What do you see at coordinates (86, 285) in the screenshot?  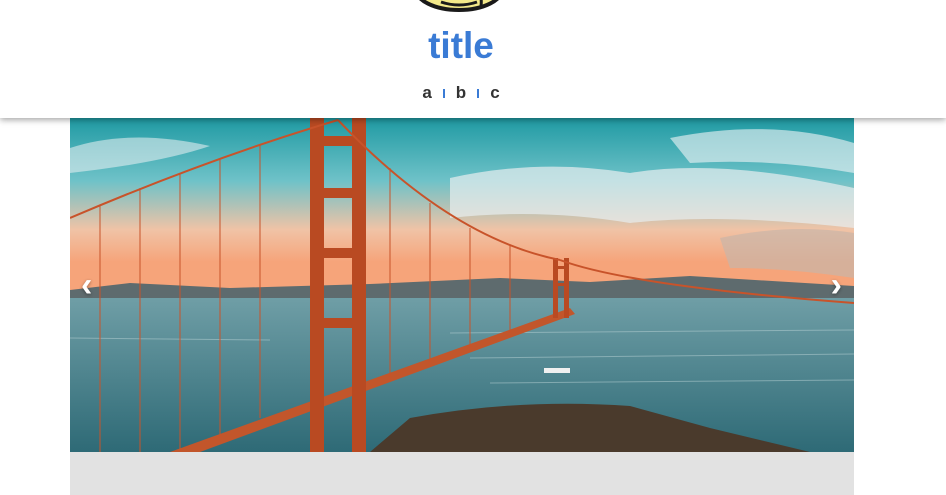 I see `slider-prev-button: ‹` at bounding box center [86, 285].